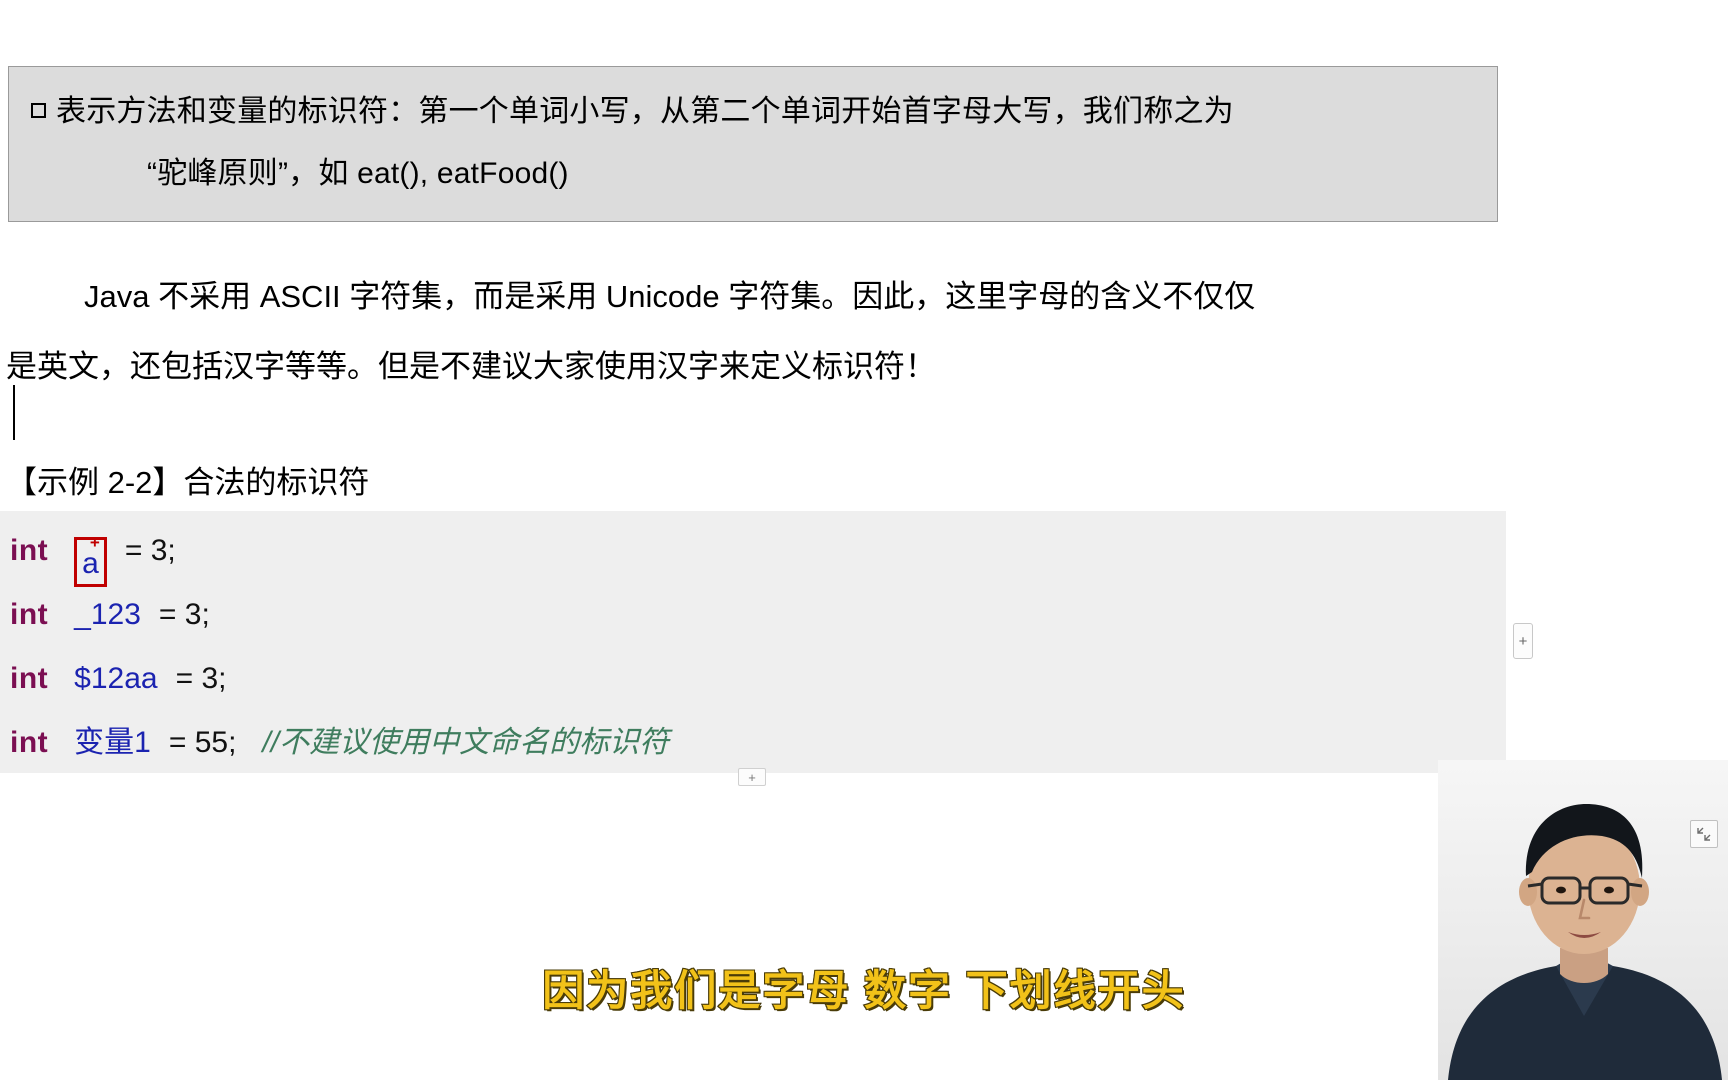 This screenshot has height=1080, width=1728. I want to click on callout-line-2: “驼峰原则”，如 eat(), eatFood(), so click(358, 173).